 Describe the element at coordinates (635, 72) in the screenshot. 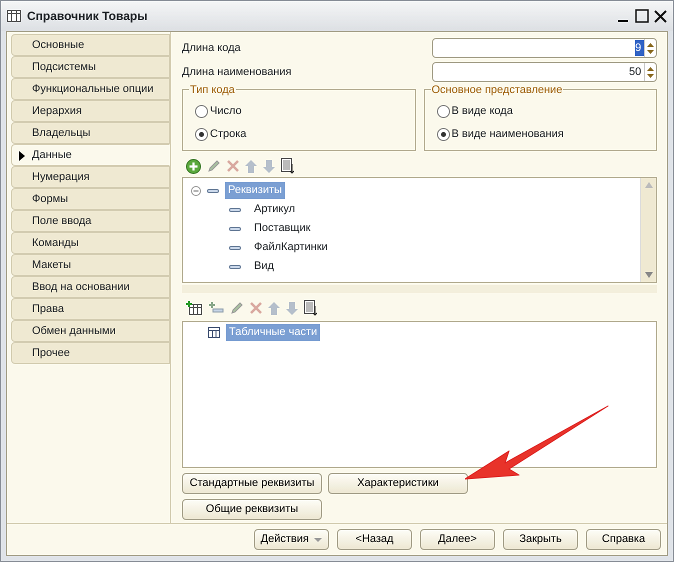

I see `field-value: 50` at that location.